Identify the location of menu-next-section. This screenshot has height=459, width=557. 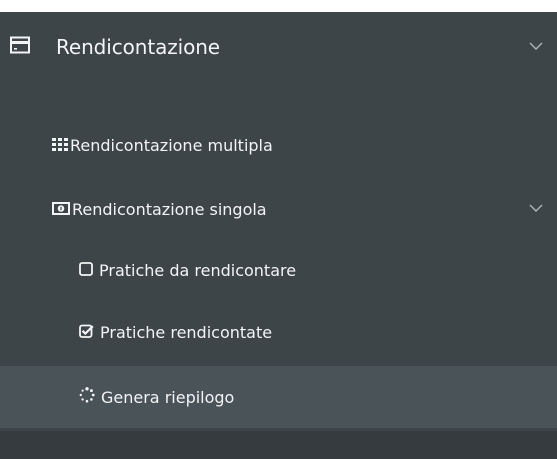
(278, 445).